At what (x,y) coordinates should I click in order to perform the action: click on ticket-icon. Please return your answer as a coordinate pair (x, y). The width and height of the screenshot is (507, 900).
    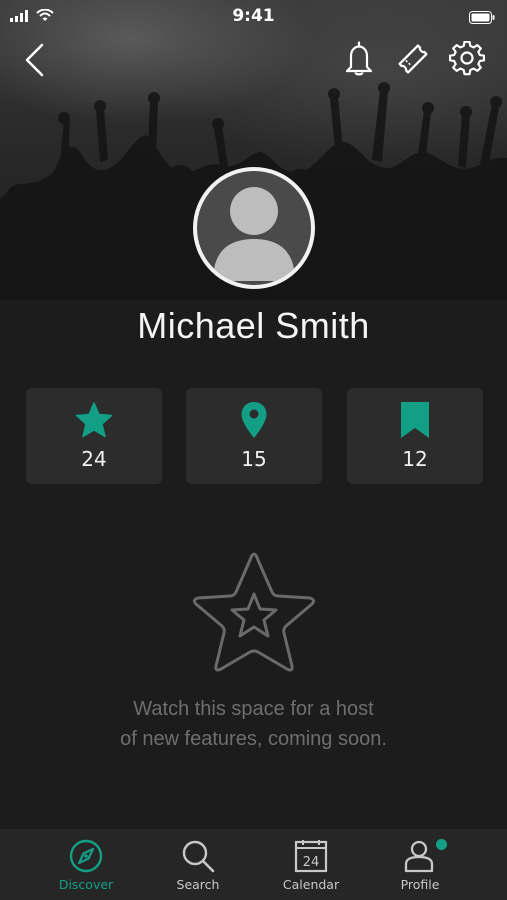
    Looking at the image, I should click on (413, 59).